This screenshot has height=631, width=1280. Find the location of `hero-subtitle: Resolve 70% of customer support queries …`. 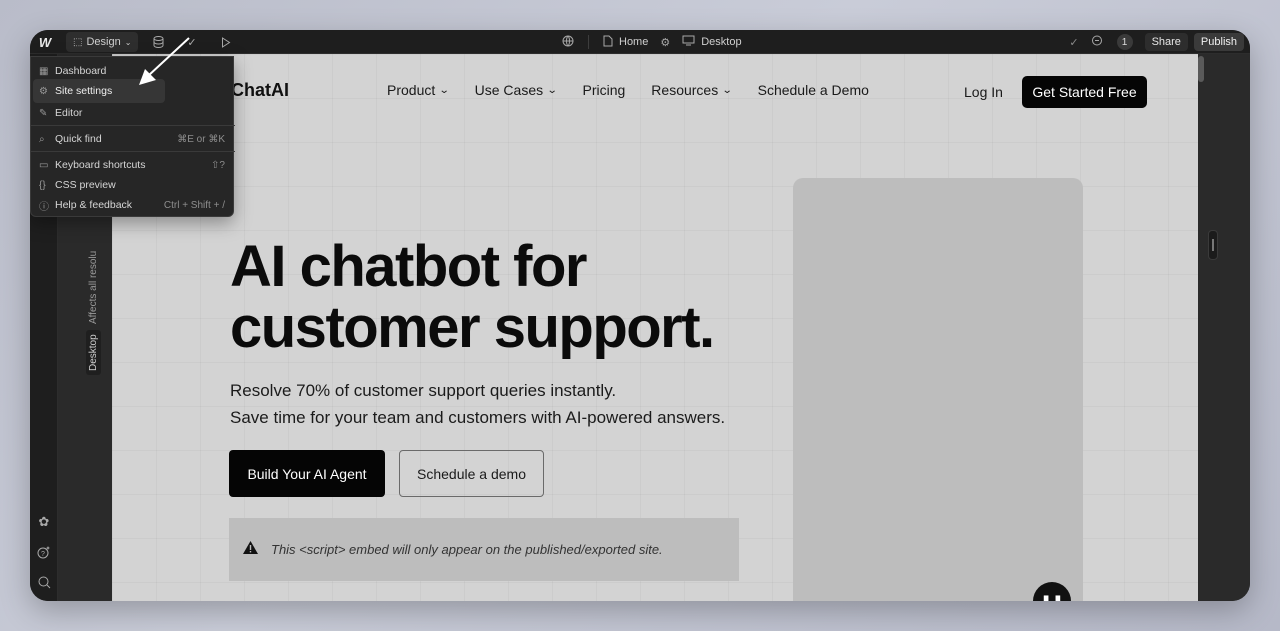

hero-subtitle: Resolve 70% of customer support queries … is located at coordinates (477, 404).